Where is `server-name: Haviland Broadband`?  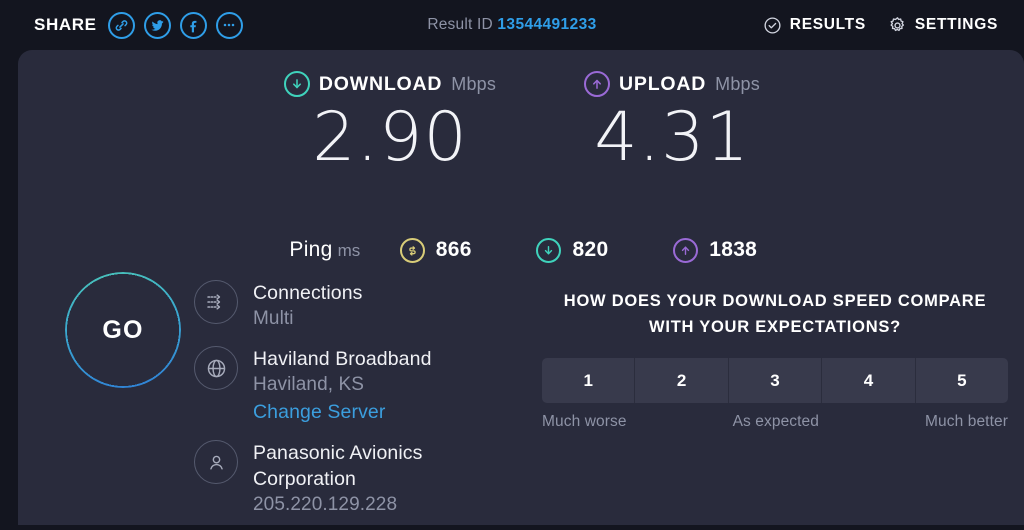
server-name: Haviland Broadband is located at coordinates (342, 359).